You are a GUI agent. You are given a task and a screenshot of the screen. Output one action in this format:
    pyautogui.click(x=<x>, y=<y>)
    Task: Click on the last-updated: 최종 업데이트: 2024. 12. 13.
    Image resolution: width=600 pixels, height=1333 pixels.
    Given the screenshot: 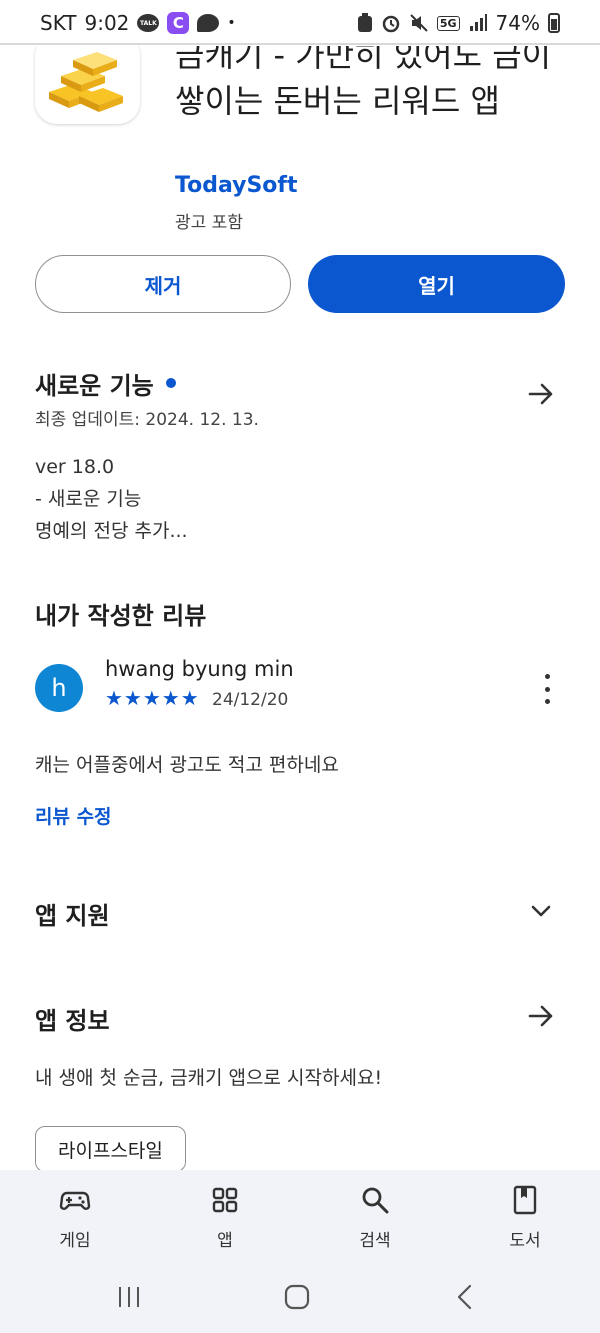 What is the action you would take?
    pyautogui.click(x=147, y=420)
    